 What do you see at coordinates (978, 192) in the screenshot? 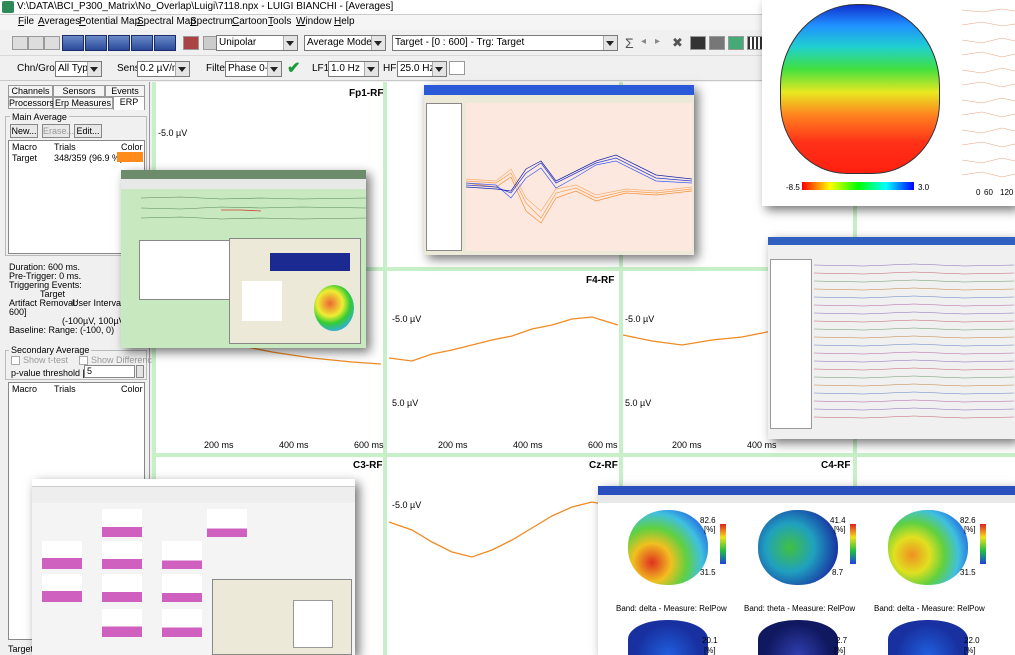
I see `inset-tick: 0` at bounding box center [978, 192].